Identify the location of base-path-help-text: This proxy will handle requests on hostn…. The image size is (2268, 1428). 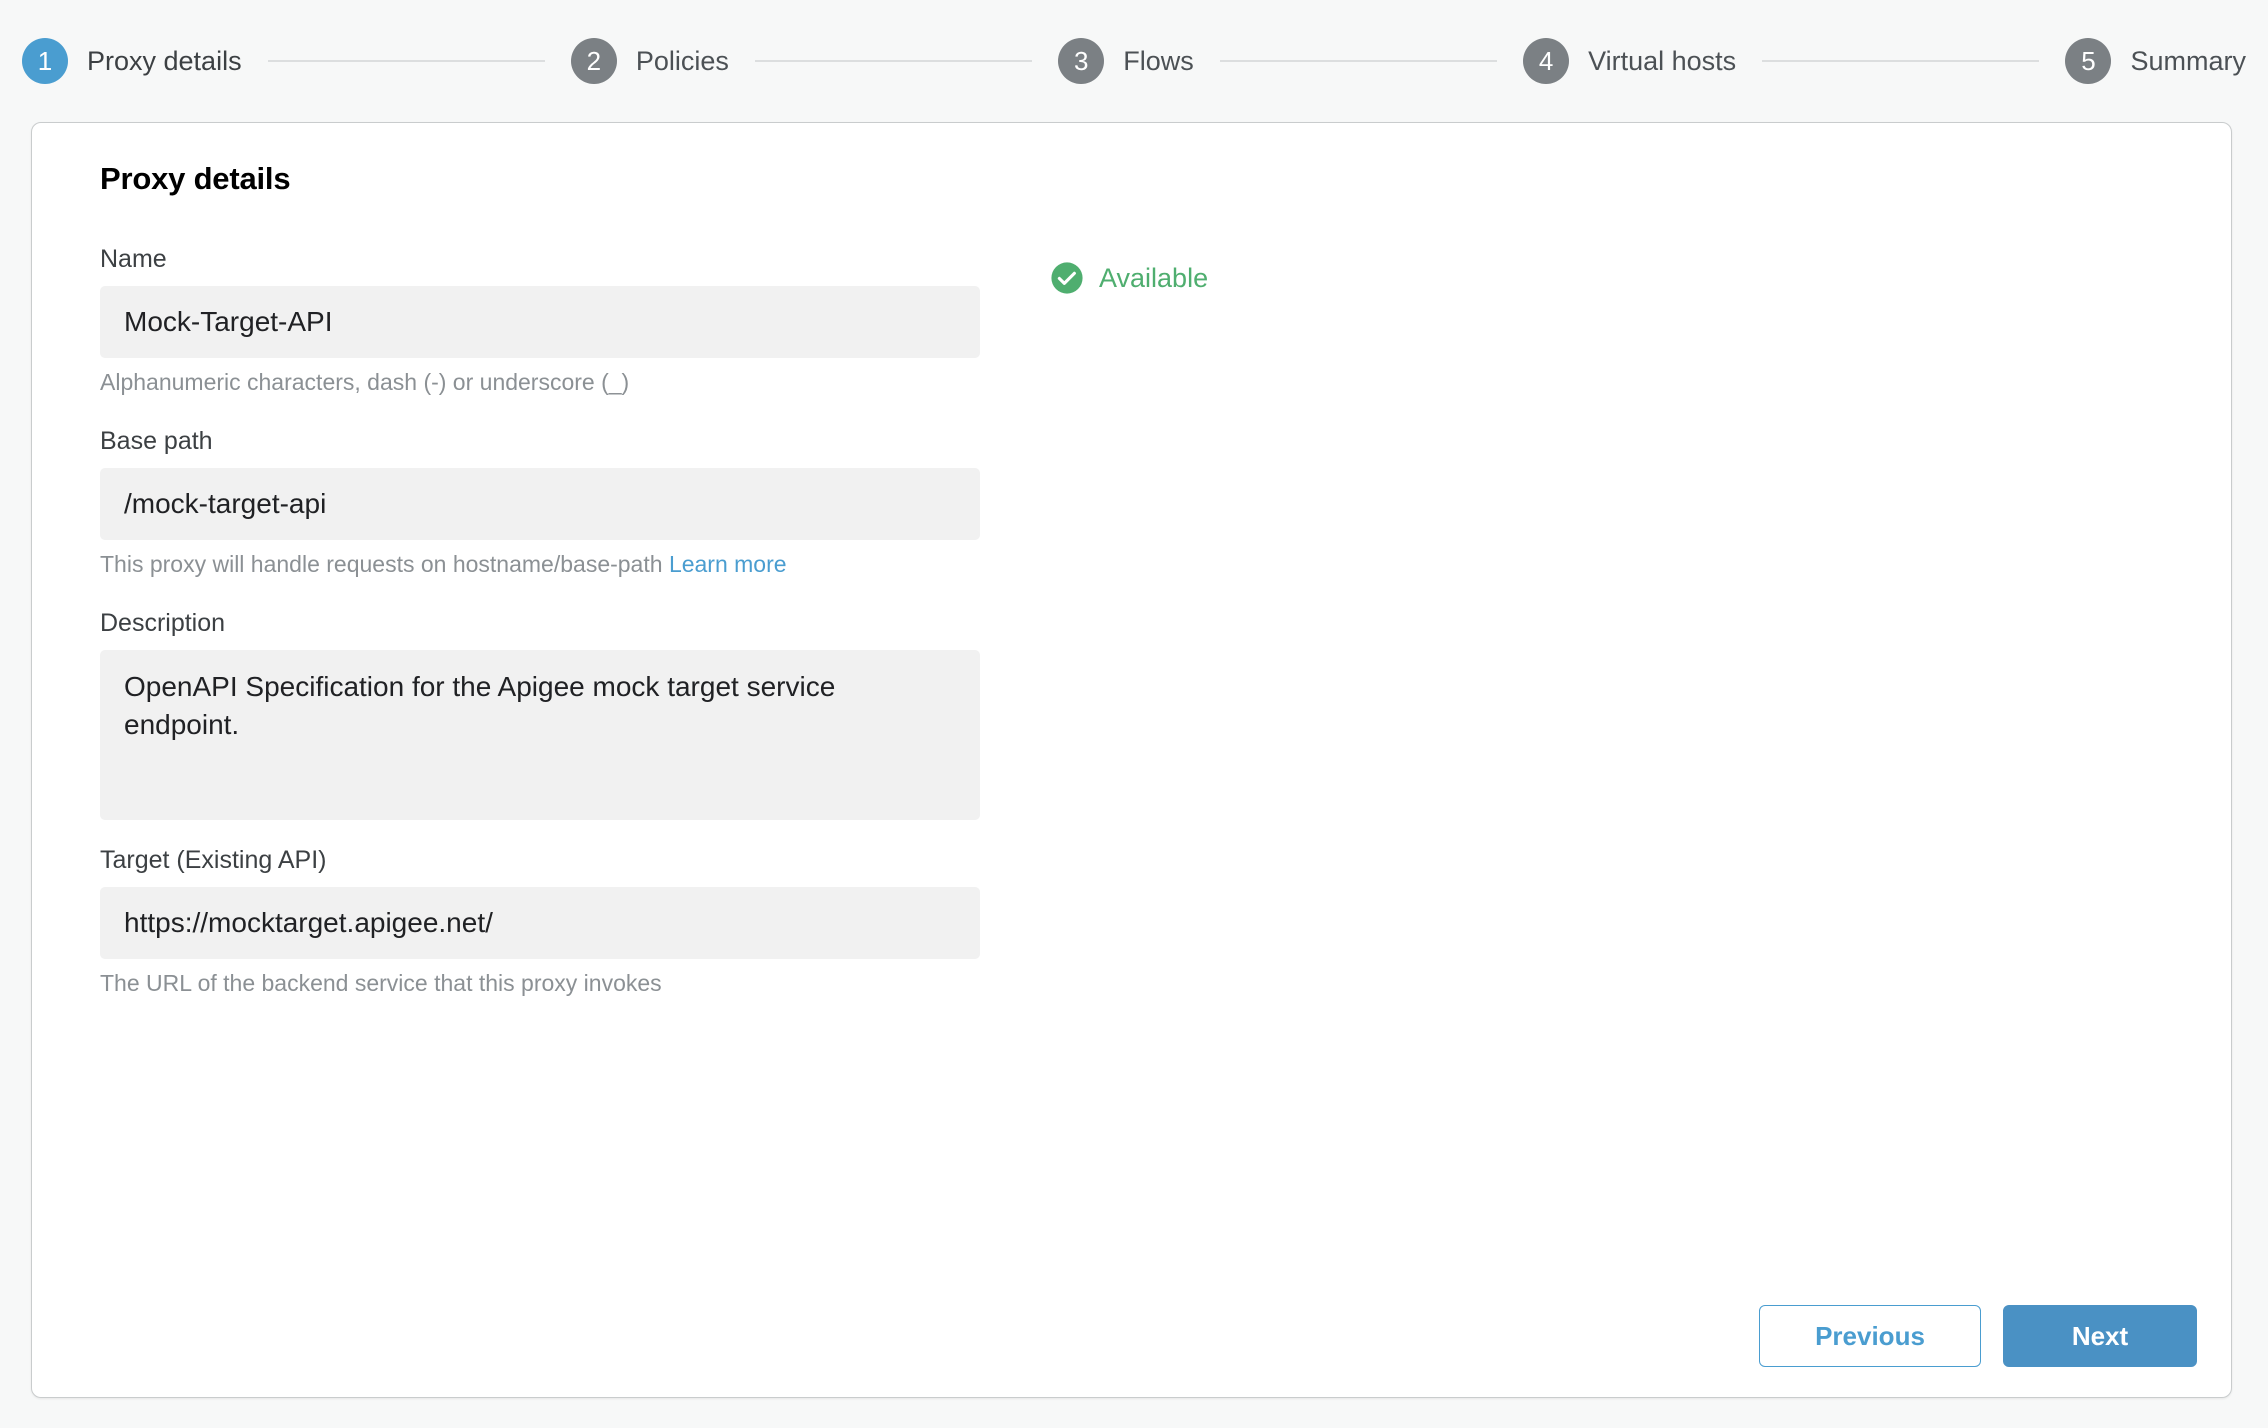
(1145, 564).